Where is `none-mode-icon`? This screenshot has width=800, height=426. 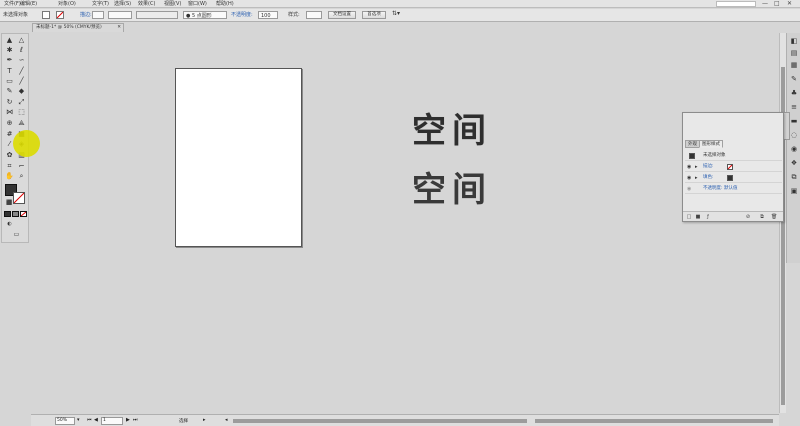
none-mode-icon is located at coordinates (23, 214).